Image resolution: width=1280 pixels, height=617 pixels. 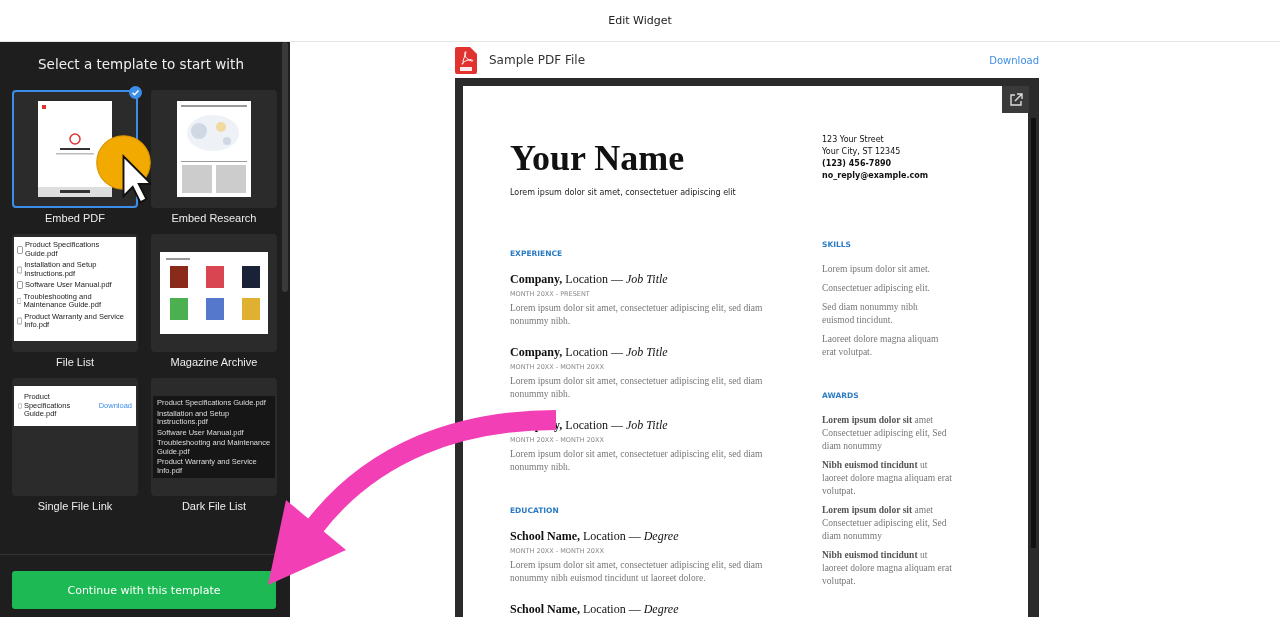 I want to click on template-label: Embed PDF, so click(x=75, y=218).